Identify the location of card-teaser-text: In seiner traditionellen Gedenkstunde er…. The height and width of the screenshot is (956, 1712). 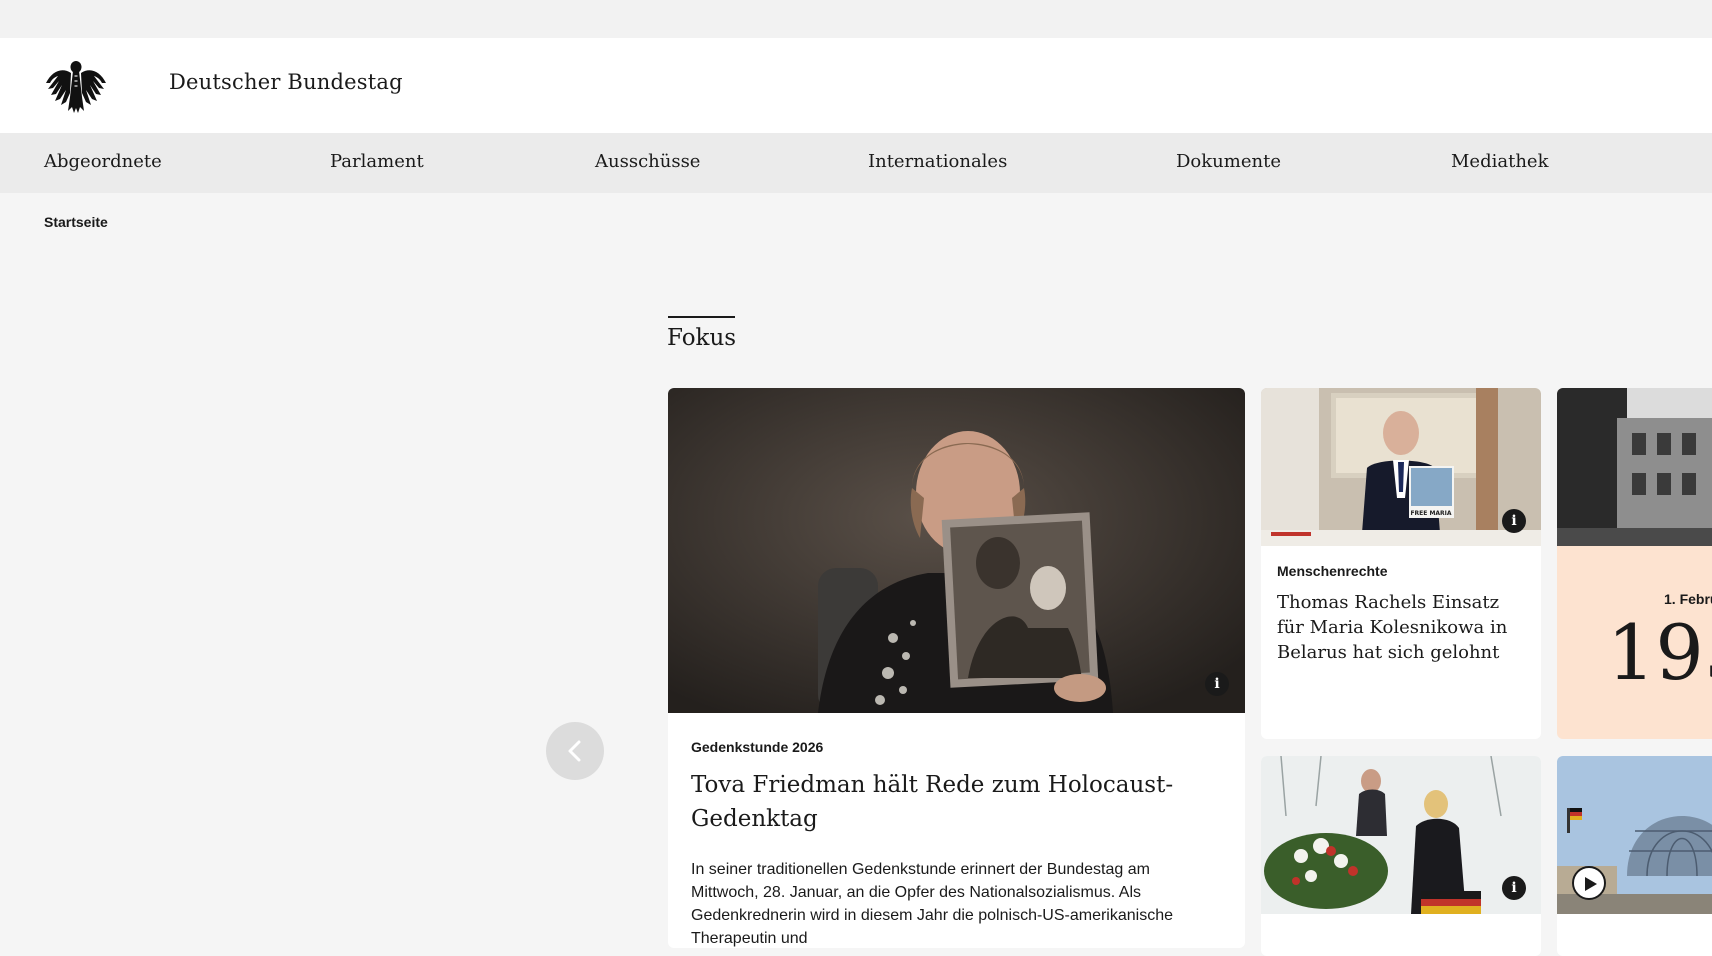
(932, 904).